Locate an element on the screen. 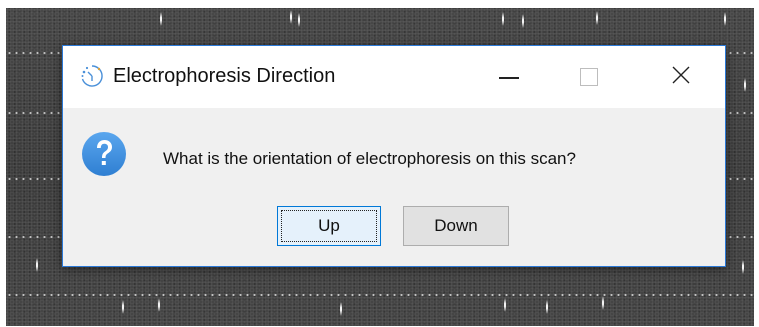  minimize-icon is located at coordinates (509, 78).